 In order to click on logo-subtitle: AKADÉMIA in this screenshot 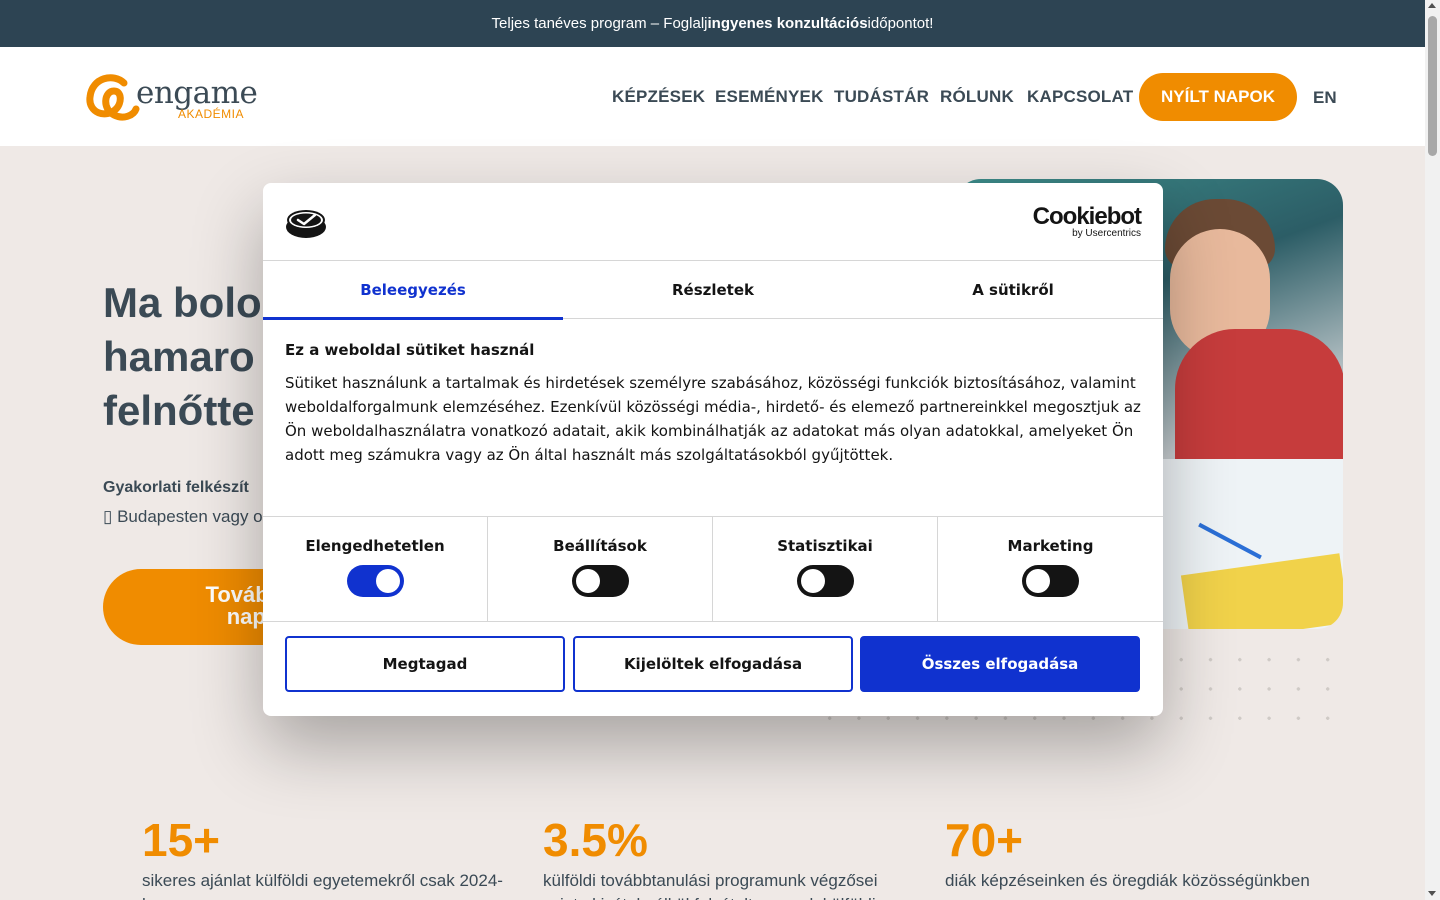, I will do `click(211, 114)`.